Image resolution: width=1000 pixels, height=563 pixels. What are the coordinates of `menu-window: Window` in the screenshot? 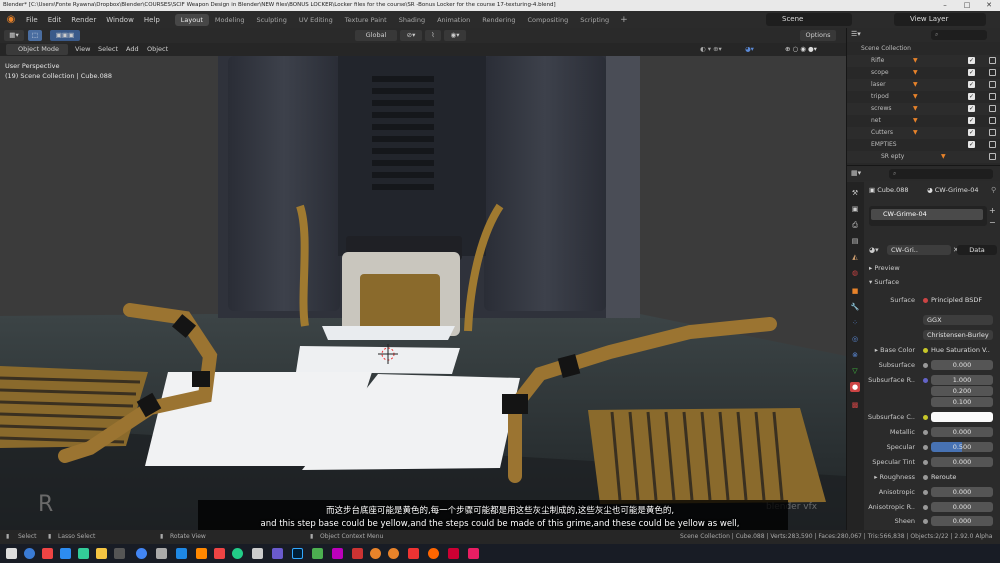 It's located at (120, 20).